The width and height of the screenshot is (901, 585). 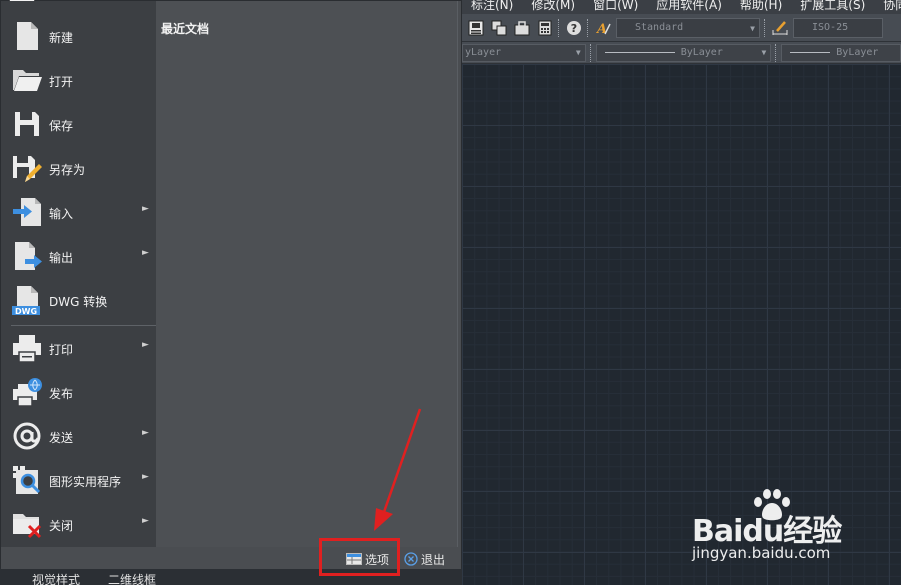 What do you see at coordinates (761, 553) in the screenshot?
I see `watermark-url: jingyan.baidu.com` at bounding box center [761, 553].